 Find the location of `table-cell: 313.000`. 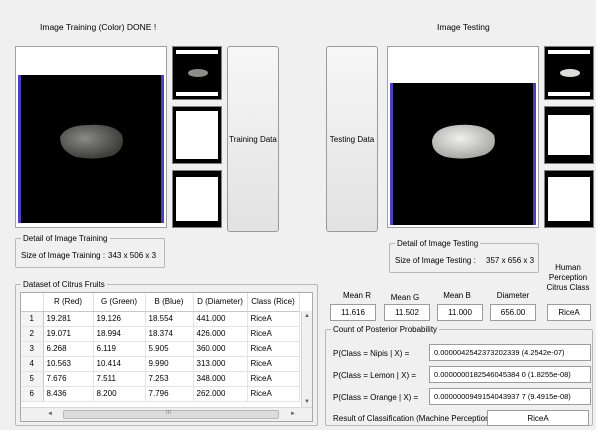

table-cell: 313.000 is located at coordinates (220, 364).